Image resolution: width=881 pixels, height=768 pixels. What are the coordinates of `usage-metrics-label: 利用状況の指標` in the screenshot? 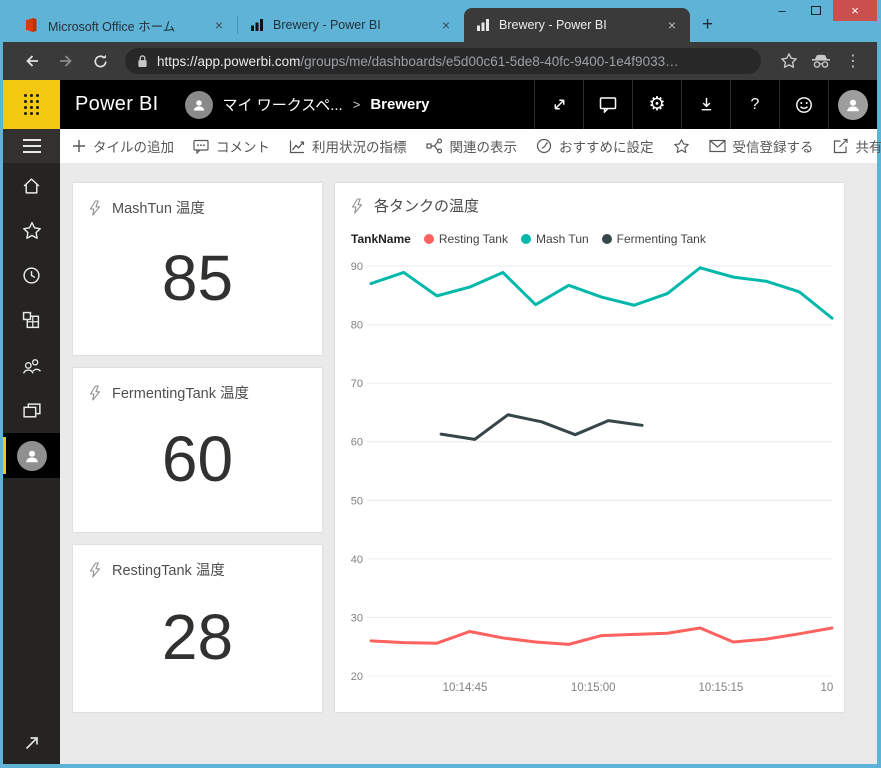 It's located at (359, 147).